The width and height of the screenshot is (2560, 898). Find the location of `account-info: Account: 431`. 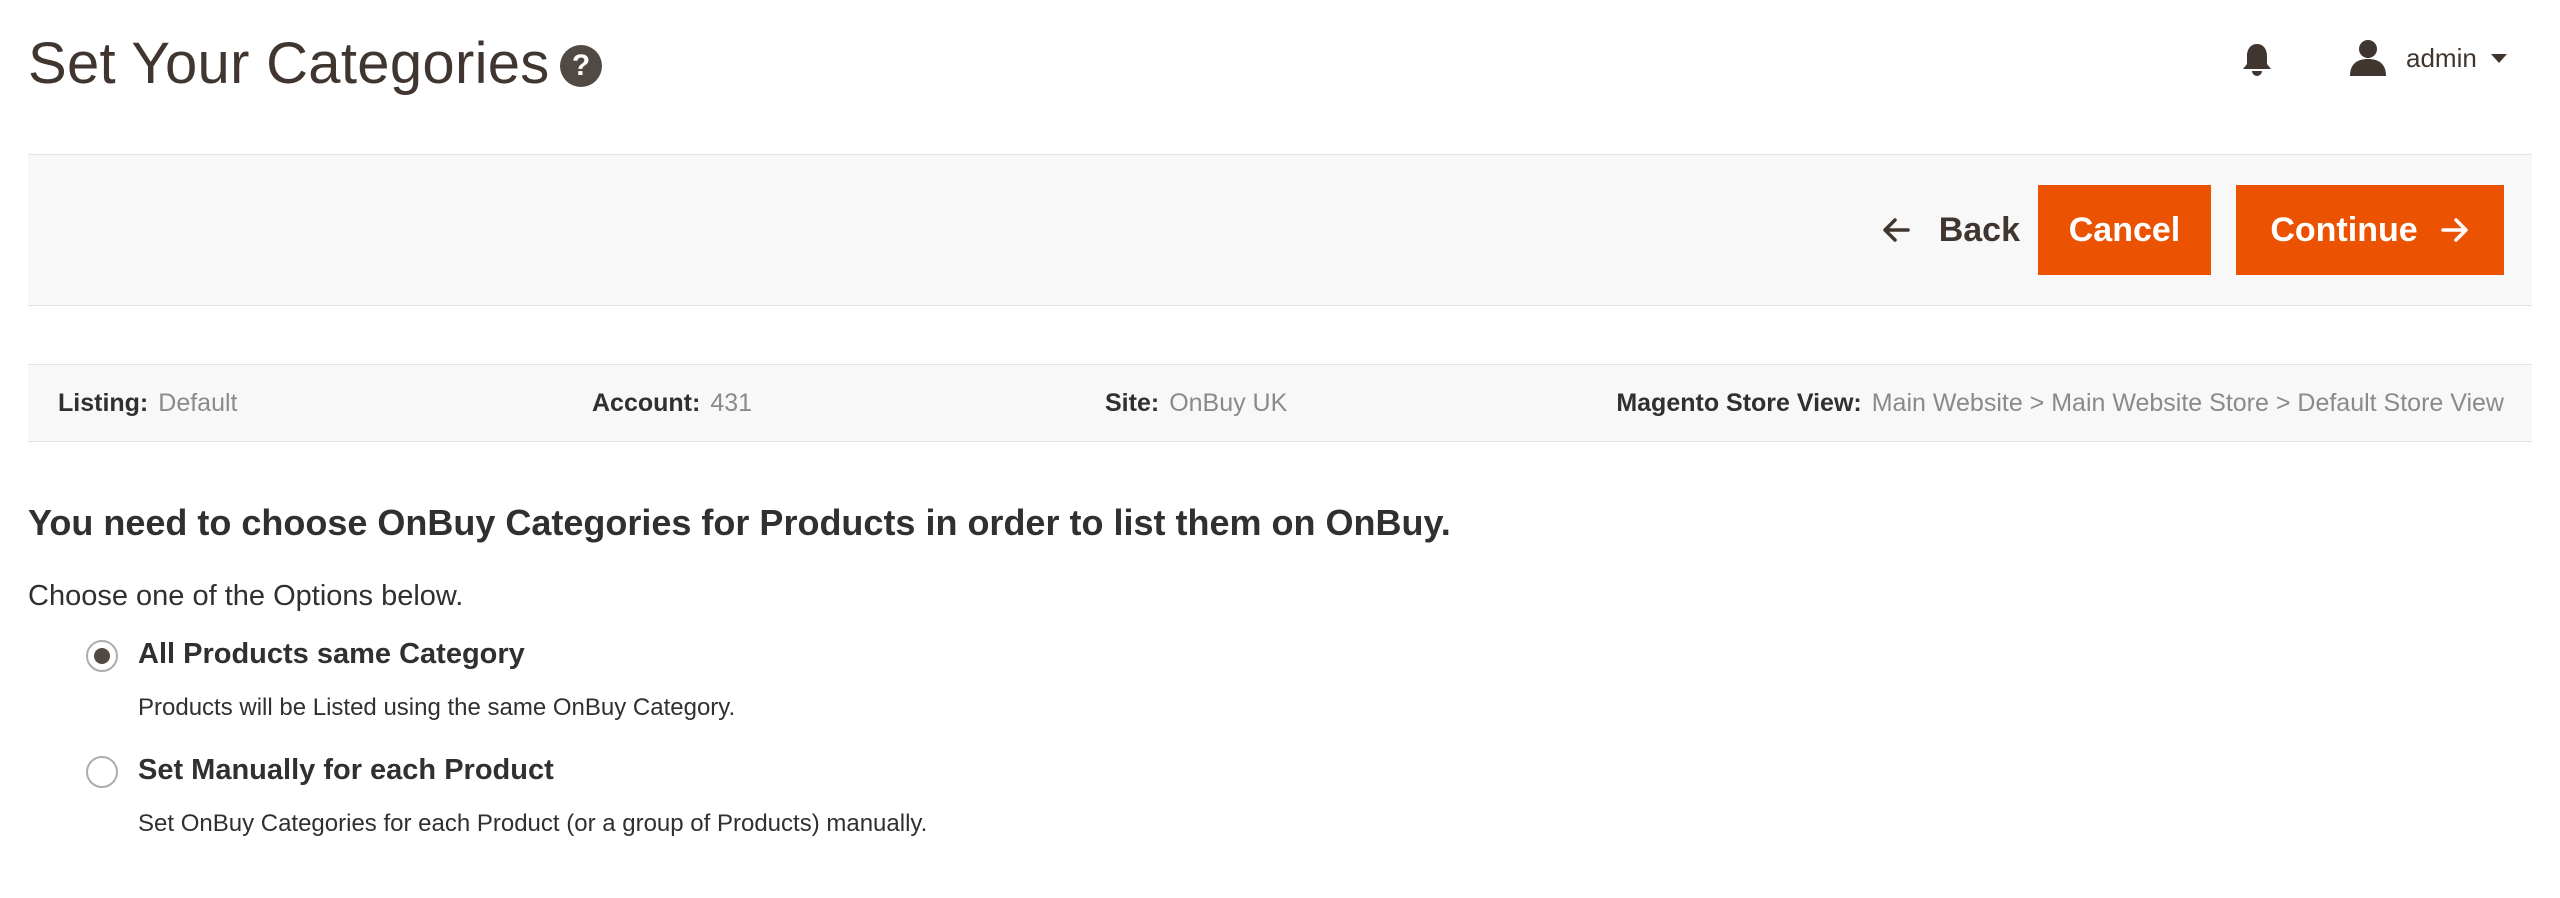

account-info: Account: 431 is located at coordinates (672, 403).